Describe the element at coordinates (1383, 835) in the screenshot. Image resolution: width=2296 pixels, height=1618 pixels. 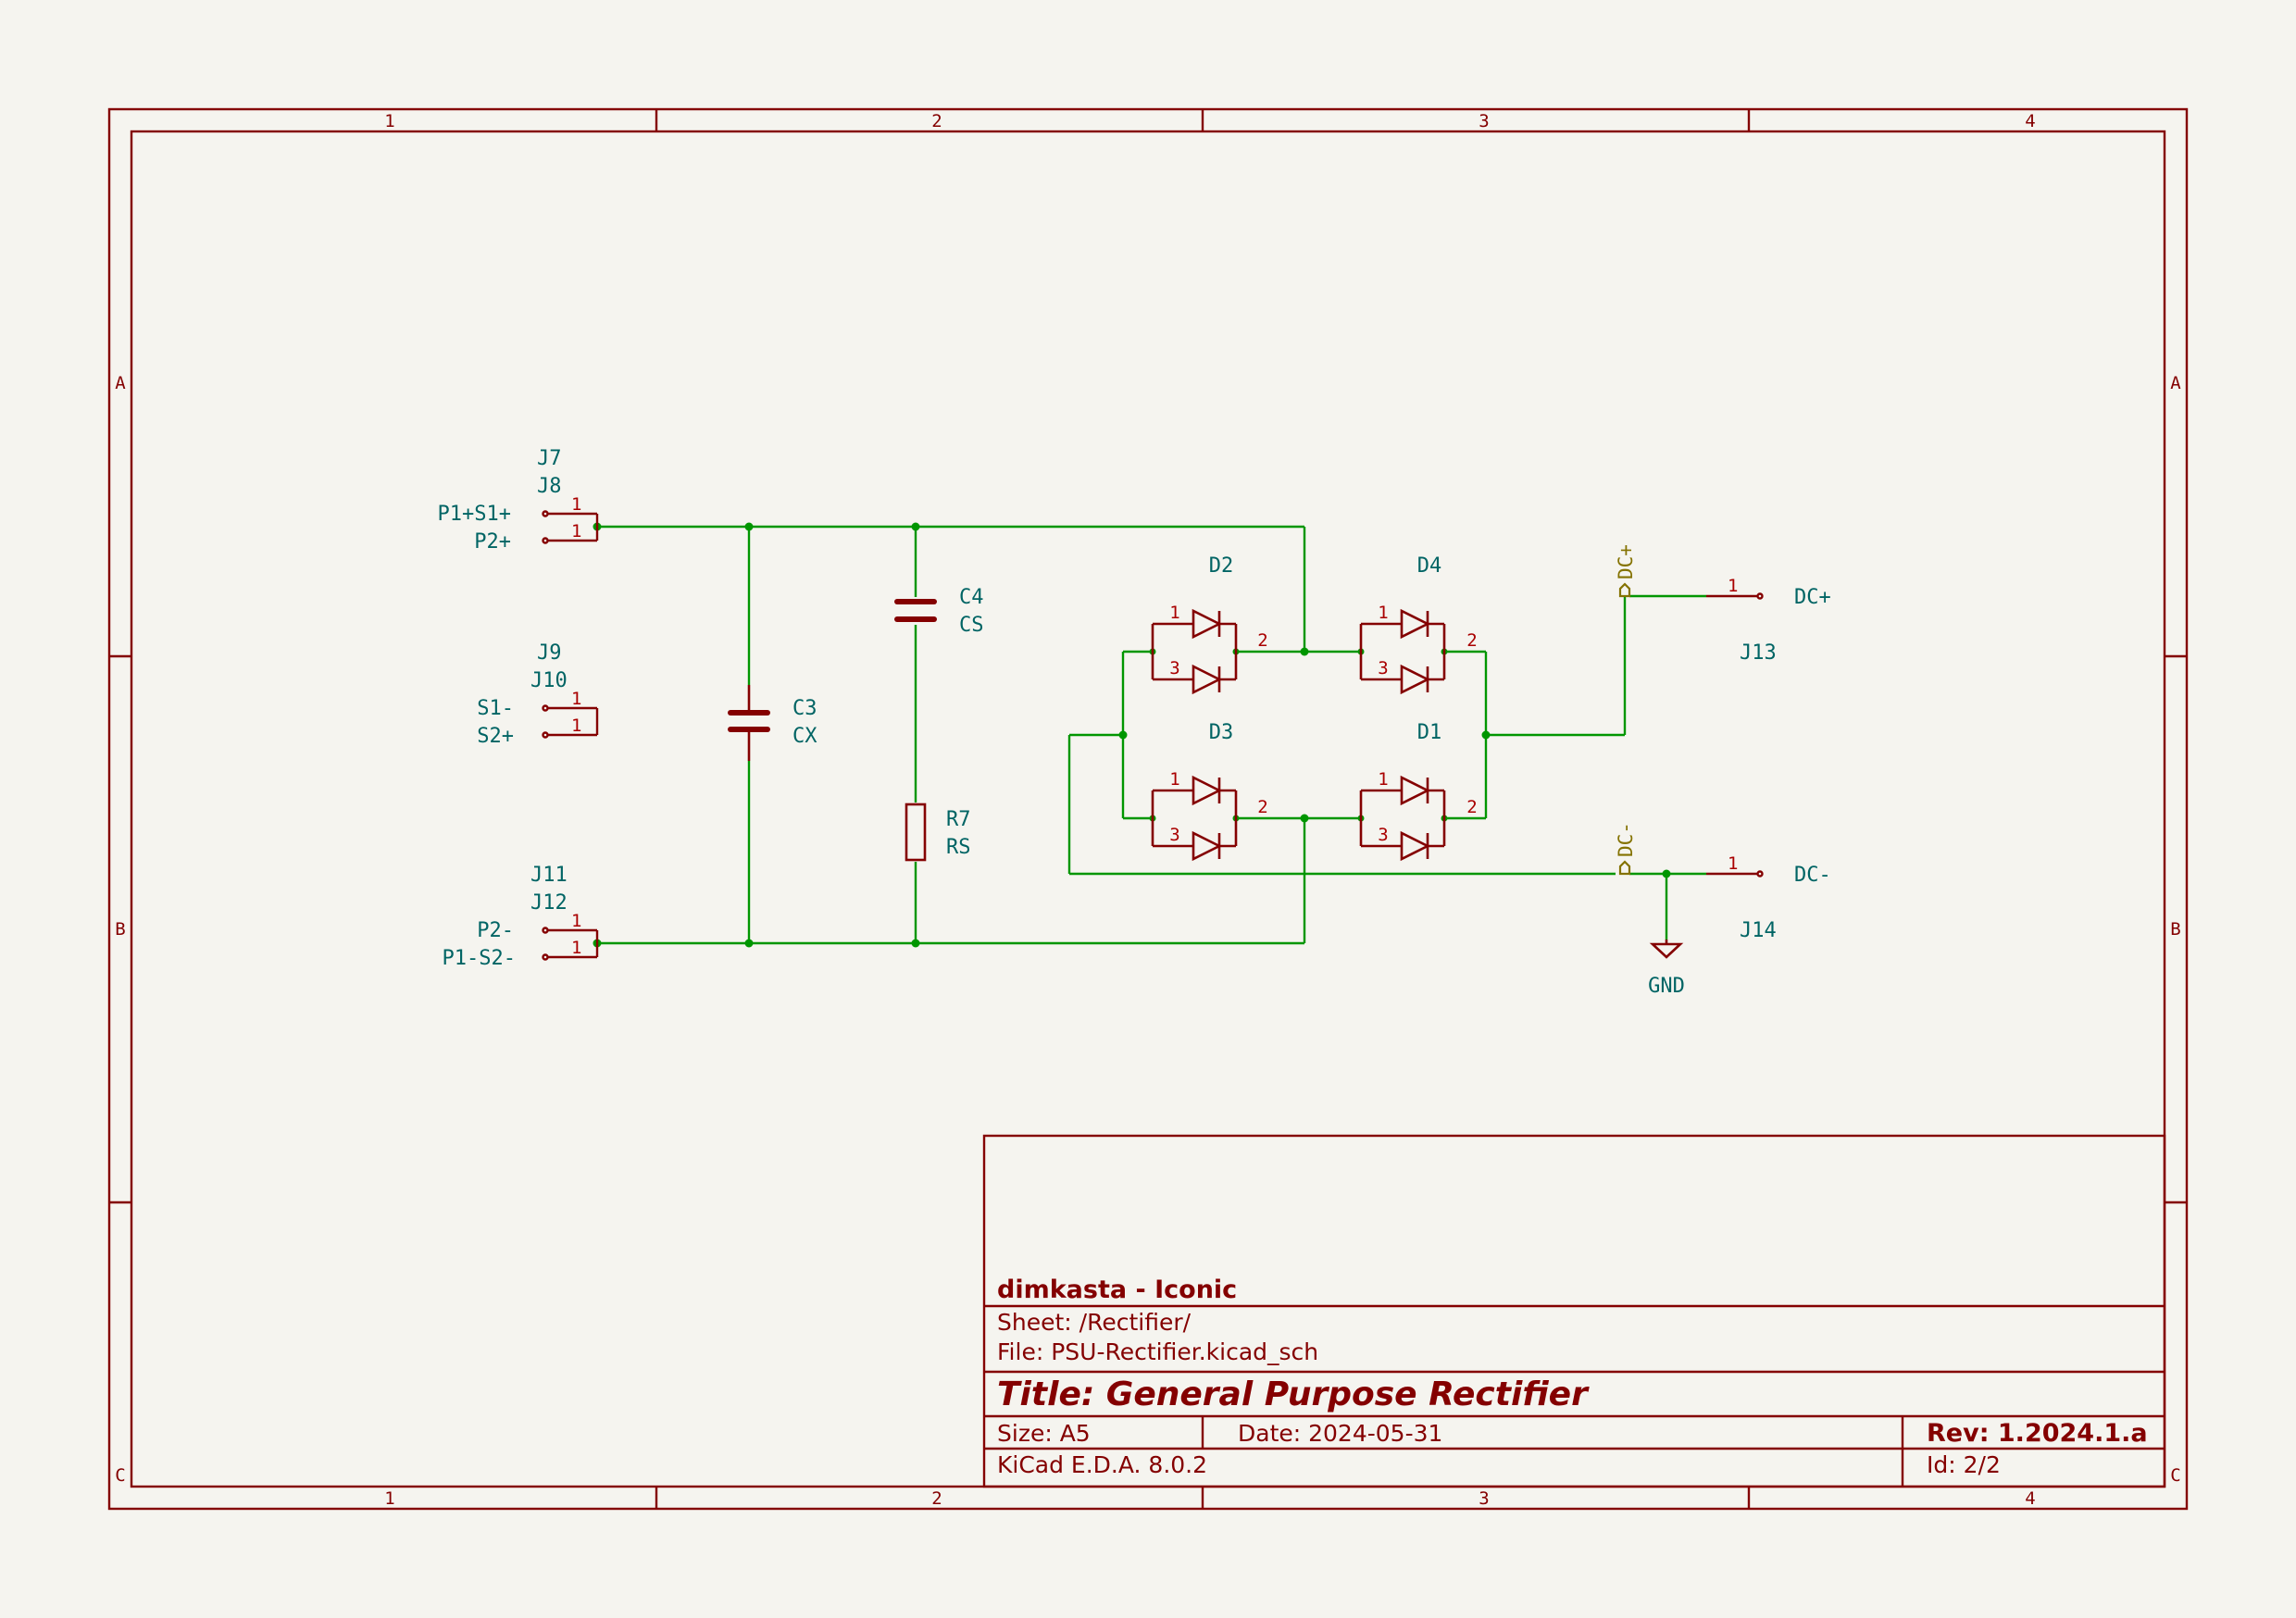
I see `diode-d1-pin3: 3` at that location.